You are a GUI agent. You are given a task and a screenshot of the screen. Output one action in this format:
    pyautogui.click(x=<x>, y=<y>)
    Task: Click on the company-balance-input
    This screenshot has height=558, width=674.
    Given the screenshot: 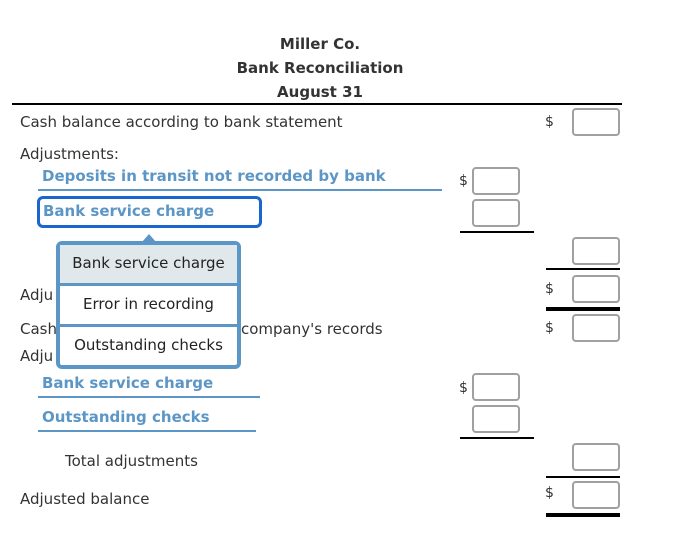 What is the action you would take?
    pyautogui.click(x=596, y=328)
    